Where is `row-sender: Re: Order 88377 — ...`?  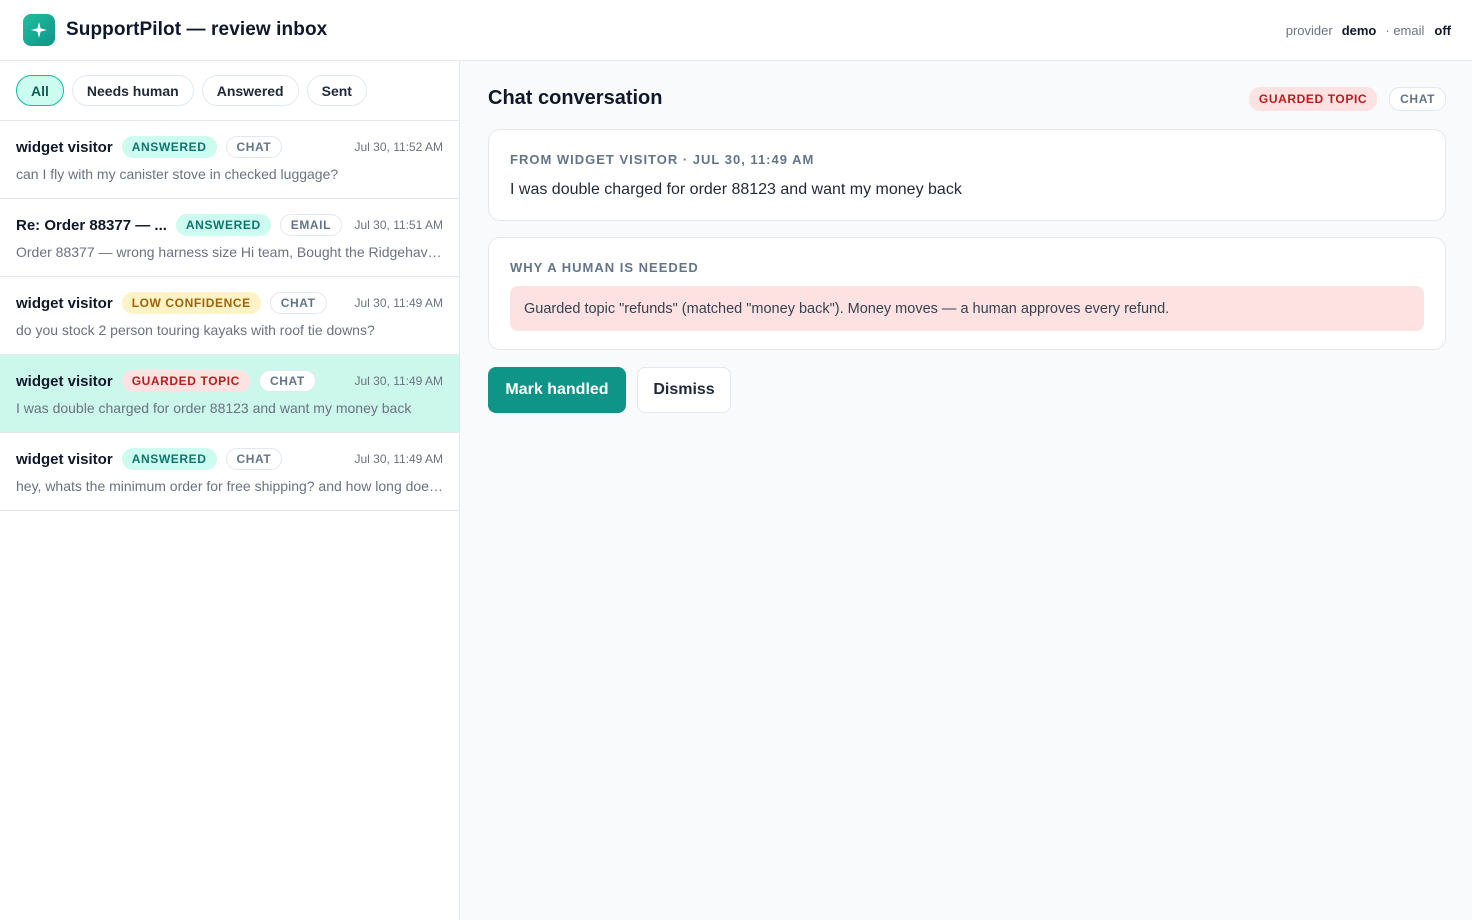
row-sender: Re: Order 88377 — ... is located at coordinates (91, 225).